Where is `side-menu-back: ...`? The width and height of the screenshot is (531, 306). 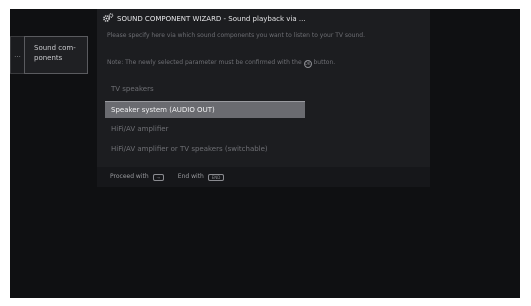
side-menu-back: ... is located at coordinates (17, 55).